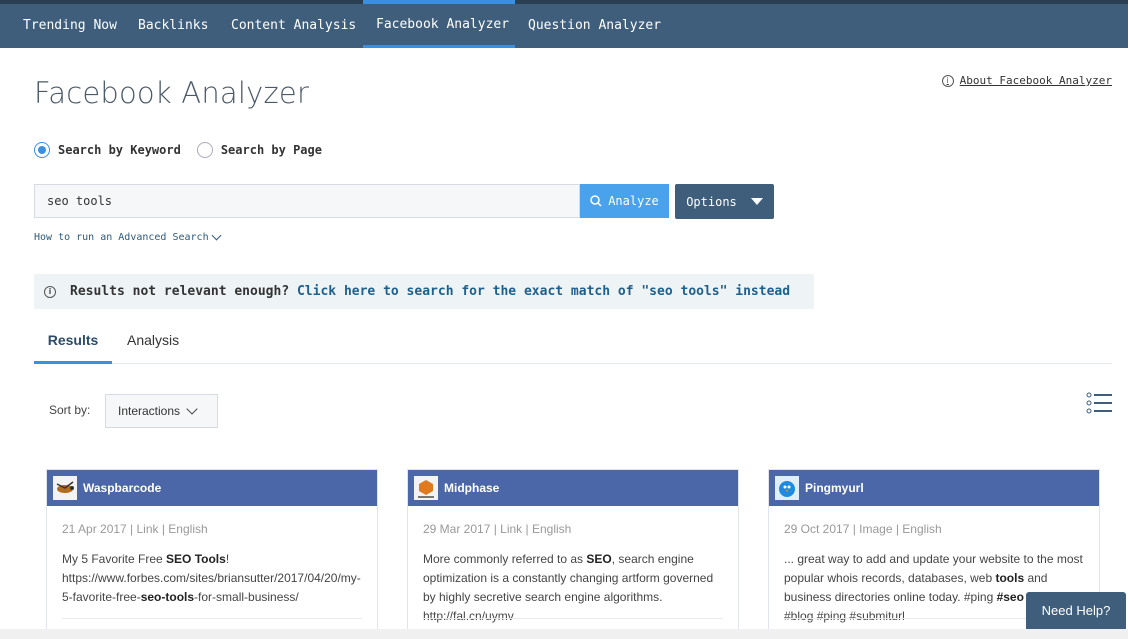 This screenshot has width=1128, height=639. I want to click on notice-prefix: Results not relevant enough?, so click(180, 291).